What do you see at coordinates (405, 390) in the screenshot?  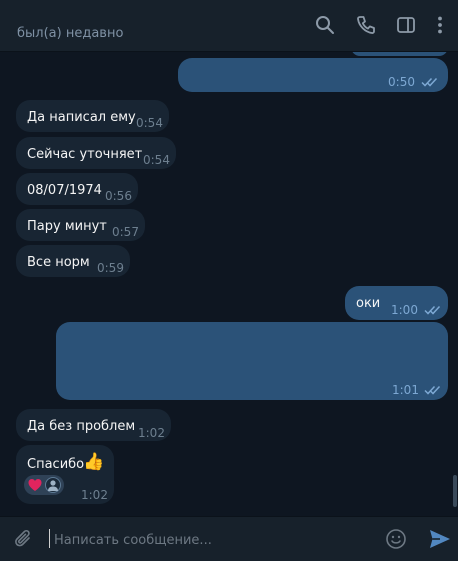 I see `message-time: 1:01` at bounding box center [405, 390].